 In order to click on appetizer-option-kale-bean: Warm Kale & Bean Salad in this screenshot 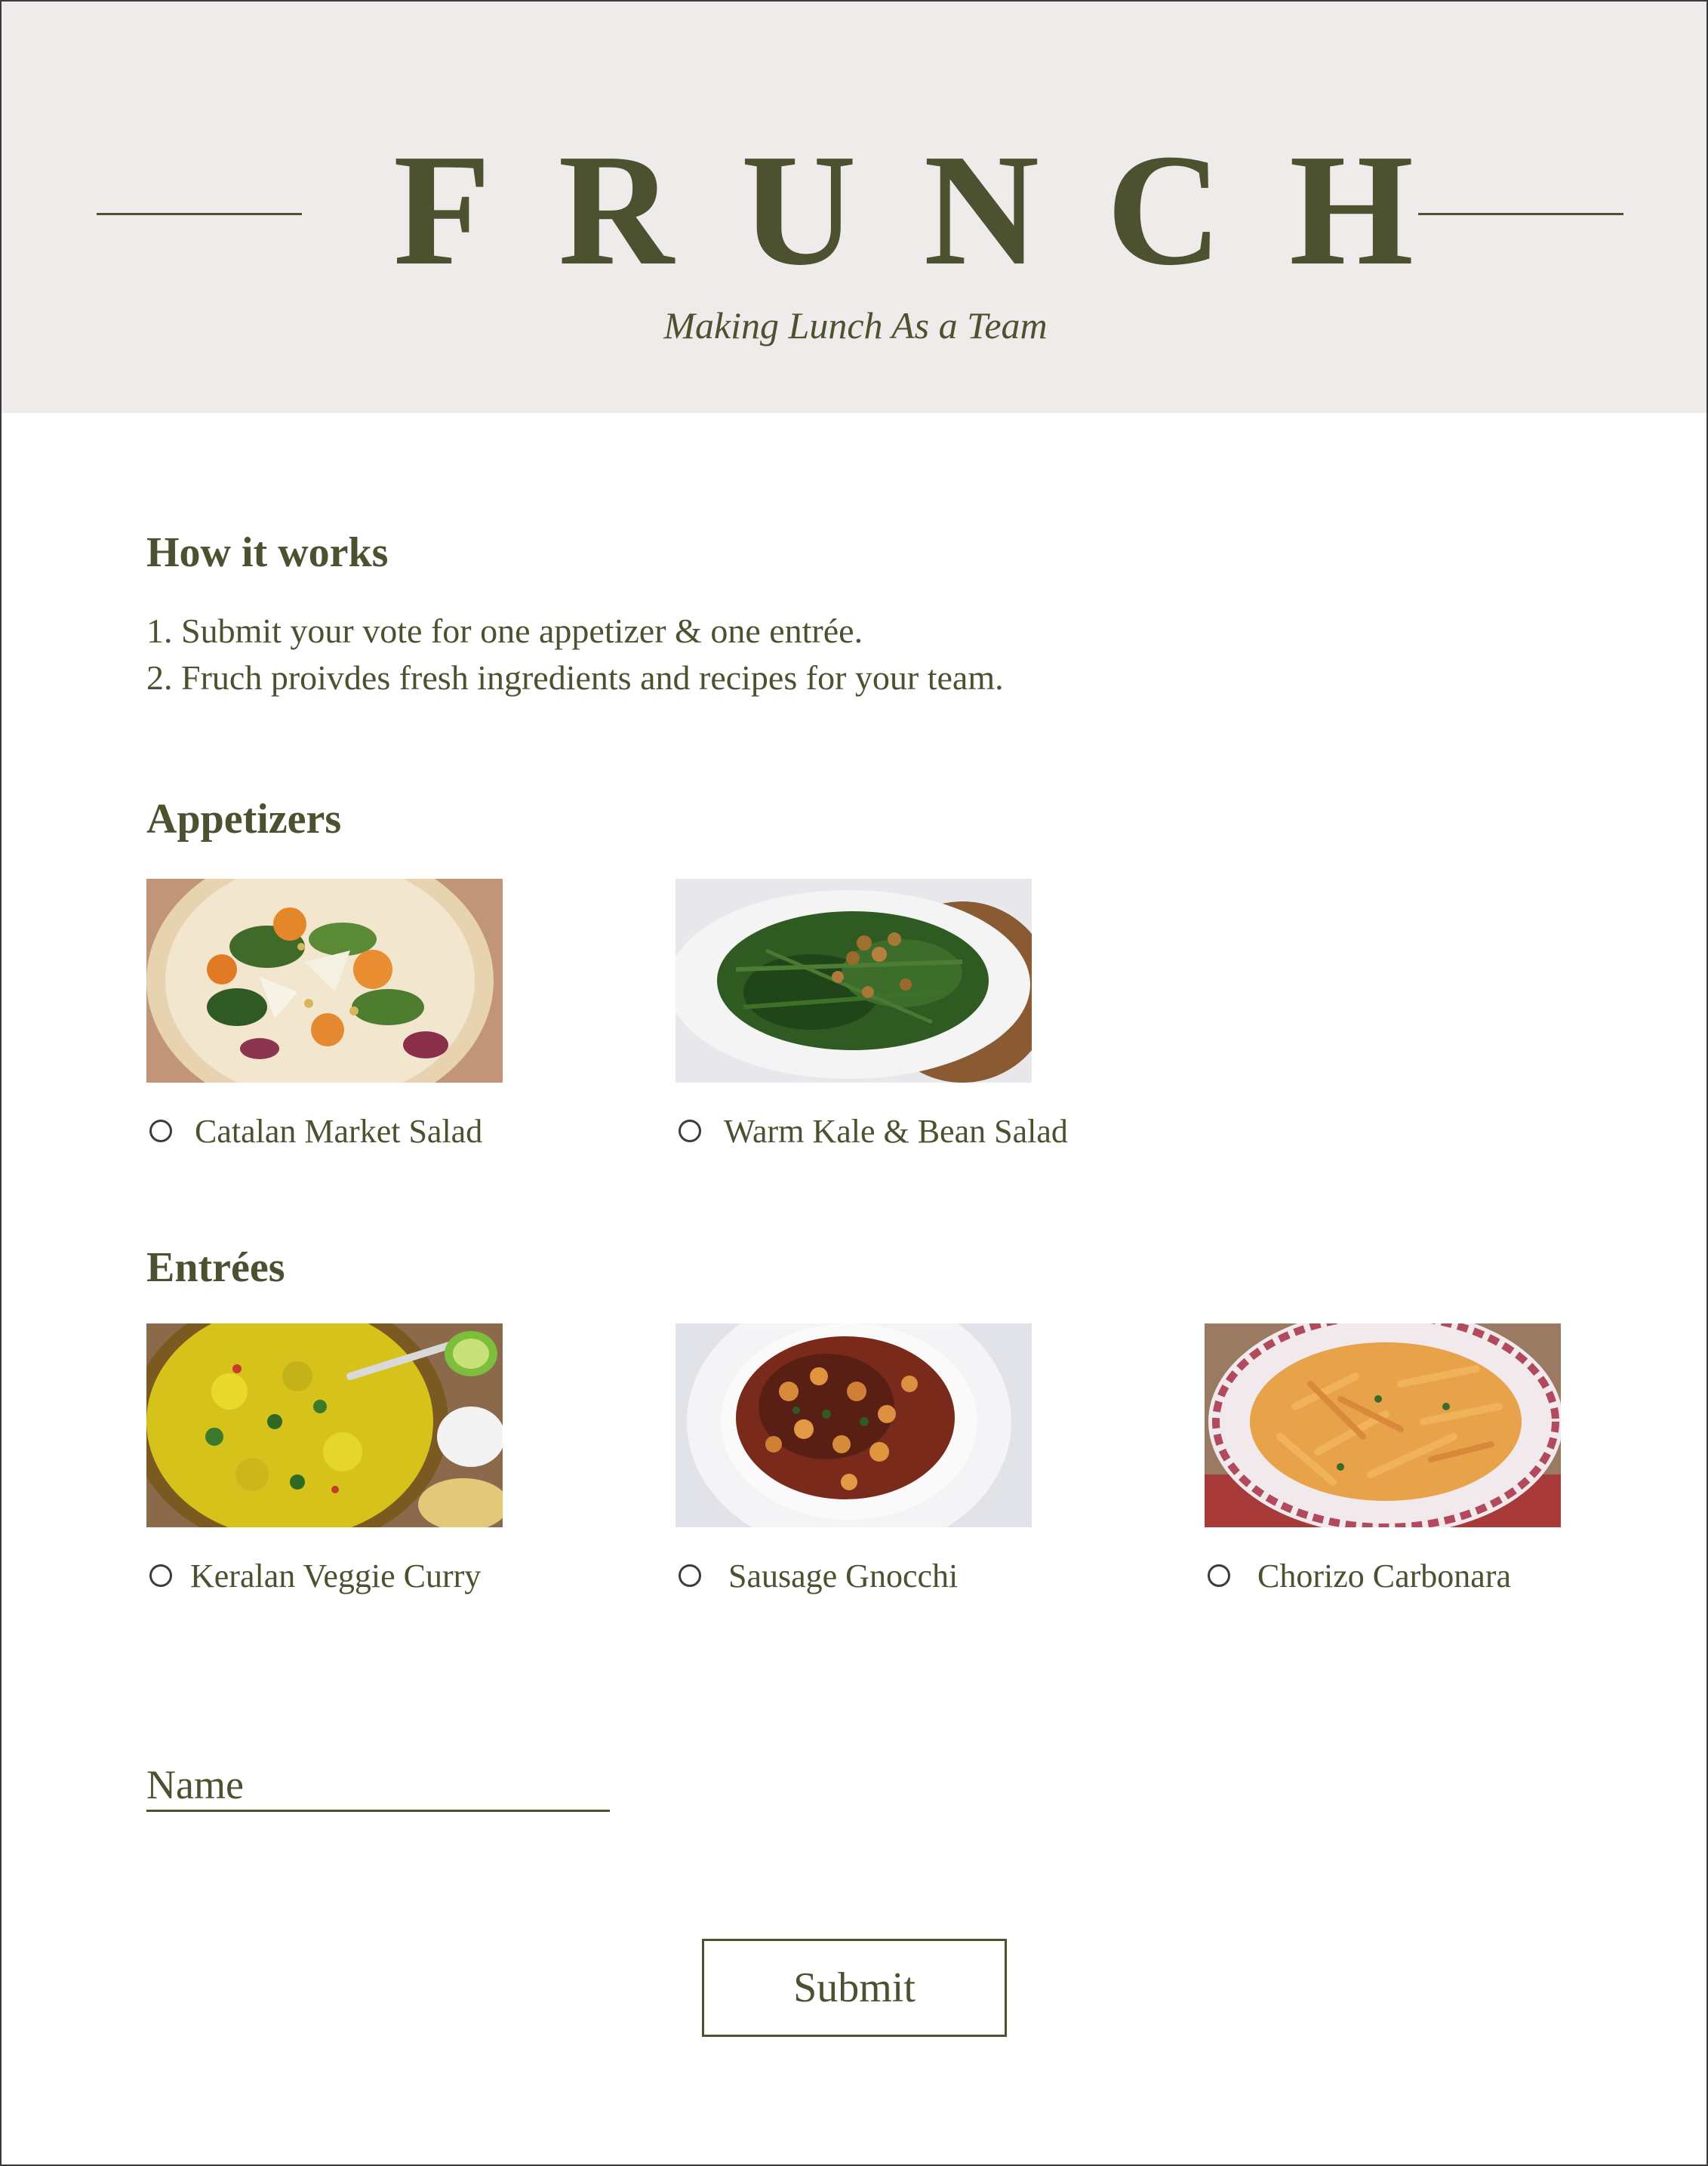, I will do `click(873, 1131)`.